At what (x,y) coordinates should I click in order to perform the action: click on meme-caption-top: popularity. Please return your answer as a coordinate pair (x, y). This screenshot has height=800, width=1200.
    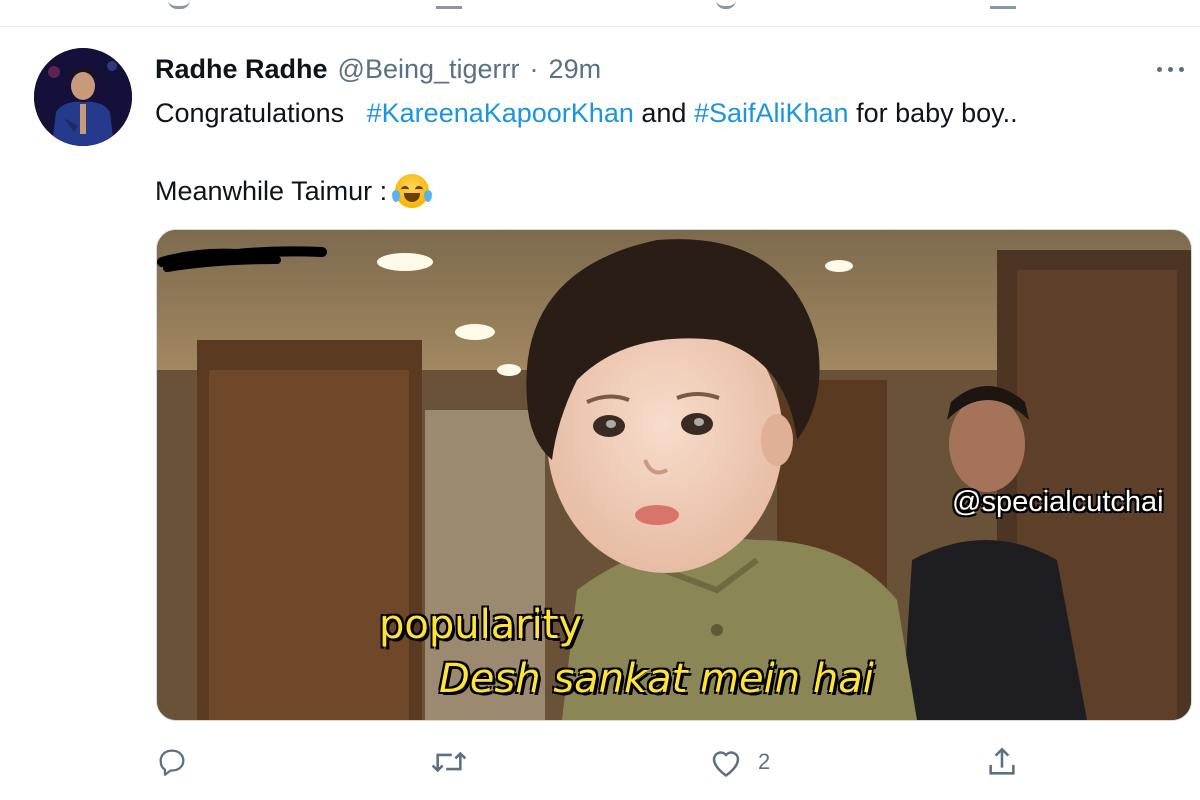
    Looking at the image, I should click on (481, 625).